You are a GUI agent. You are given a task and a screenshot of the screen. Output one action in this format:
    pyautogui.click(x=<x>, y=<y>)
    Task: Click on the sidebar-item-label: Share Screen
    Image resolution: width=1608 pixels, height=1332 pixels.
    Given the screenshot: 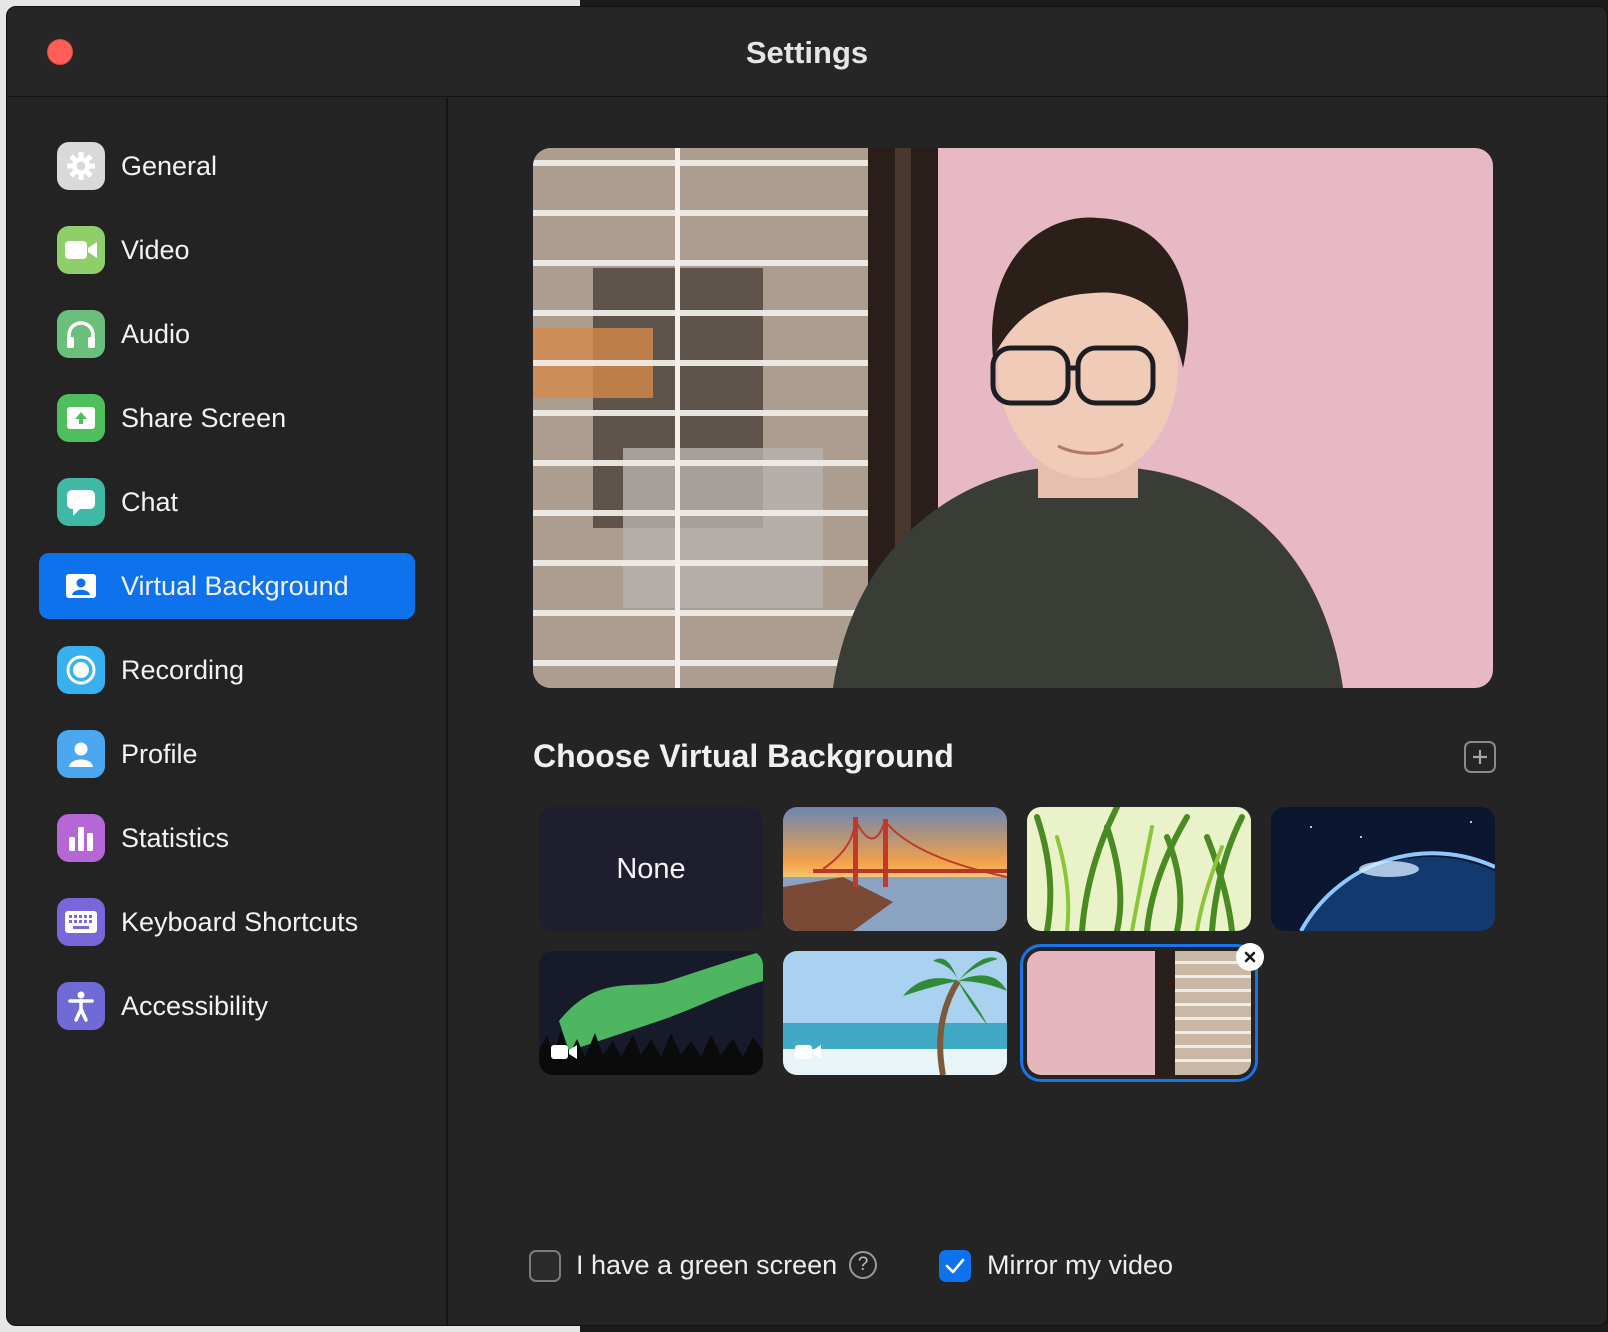 What is the action you would take?
    pyautogui.click(x=204, y=417)
    